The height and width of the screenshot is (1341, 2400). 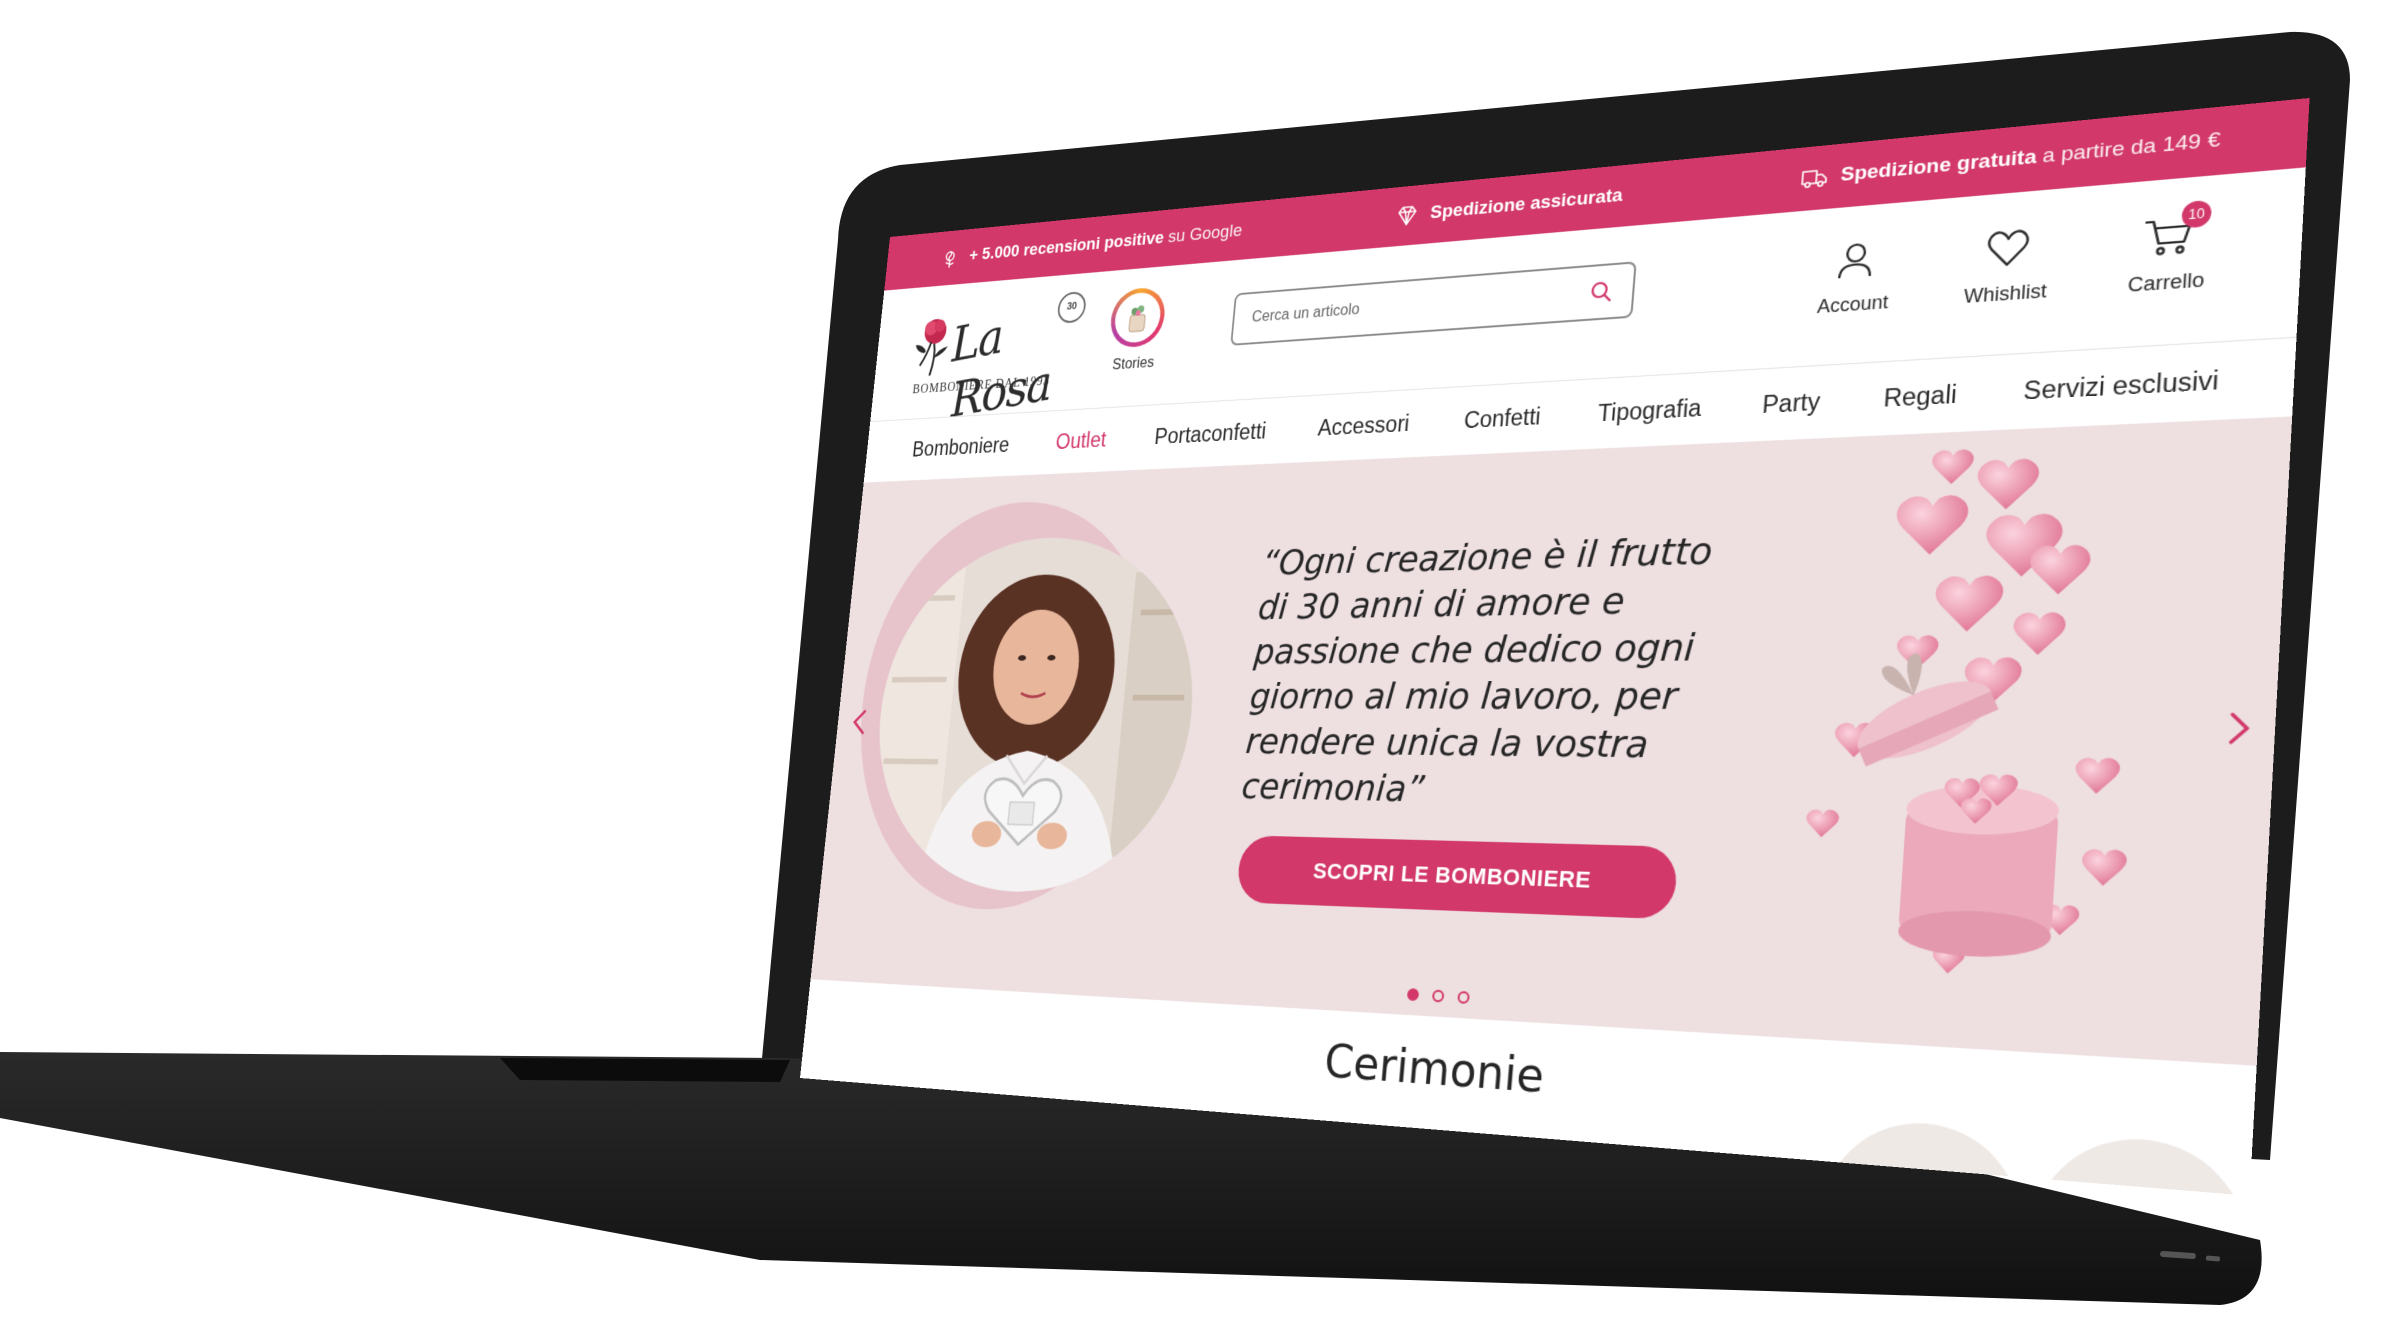 What do you see at coordinates (1364, 426) in the screenshot?
I see `nav-item-accessori: Accessori` at bounding box center [1364, 426].